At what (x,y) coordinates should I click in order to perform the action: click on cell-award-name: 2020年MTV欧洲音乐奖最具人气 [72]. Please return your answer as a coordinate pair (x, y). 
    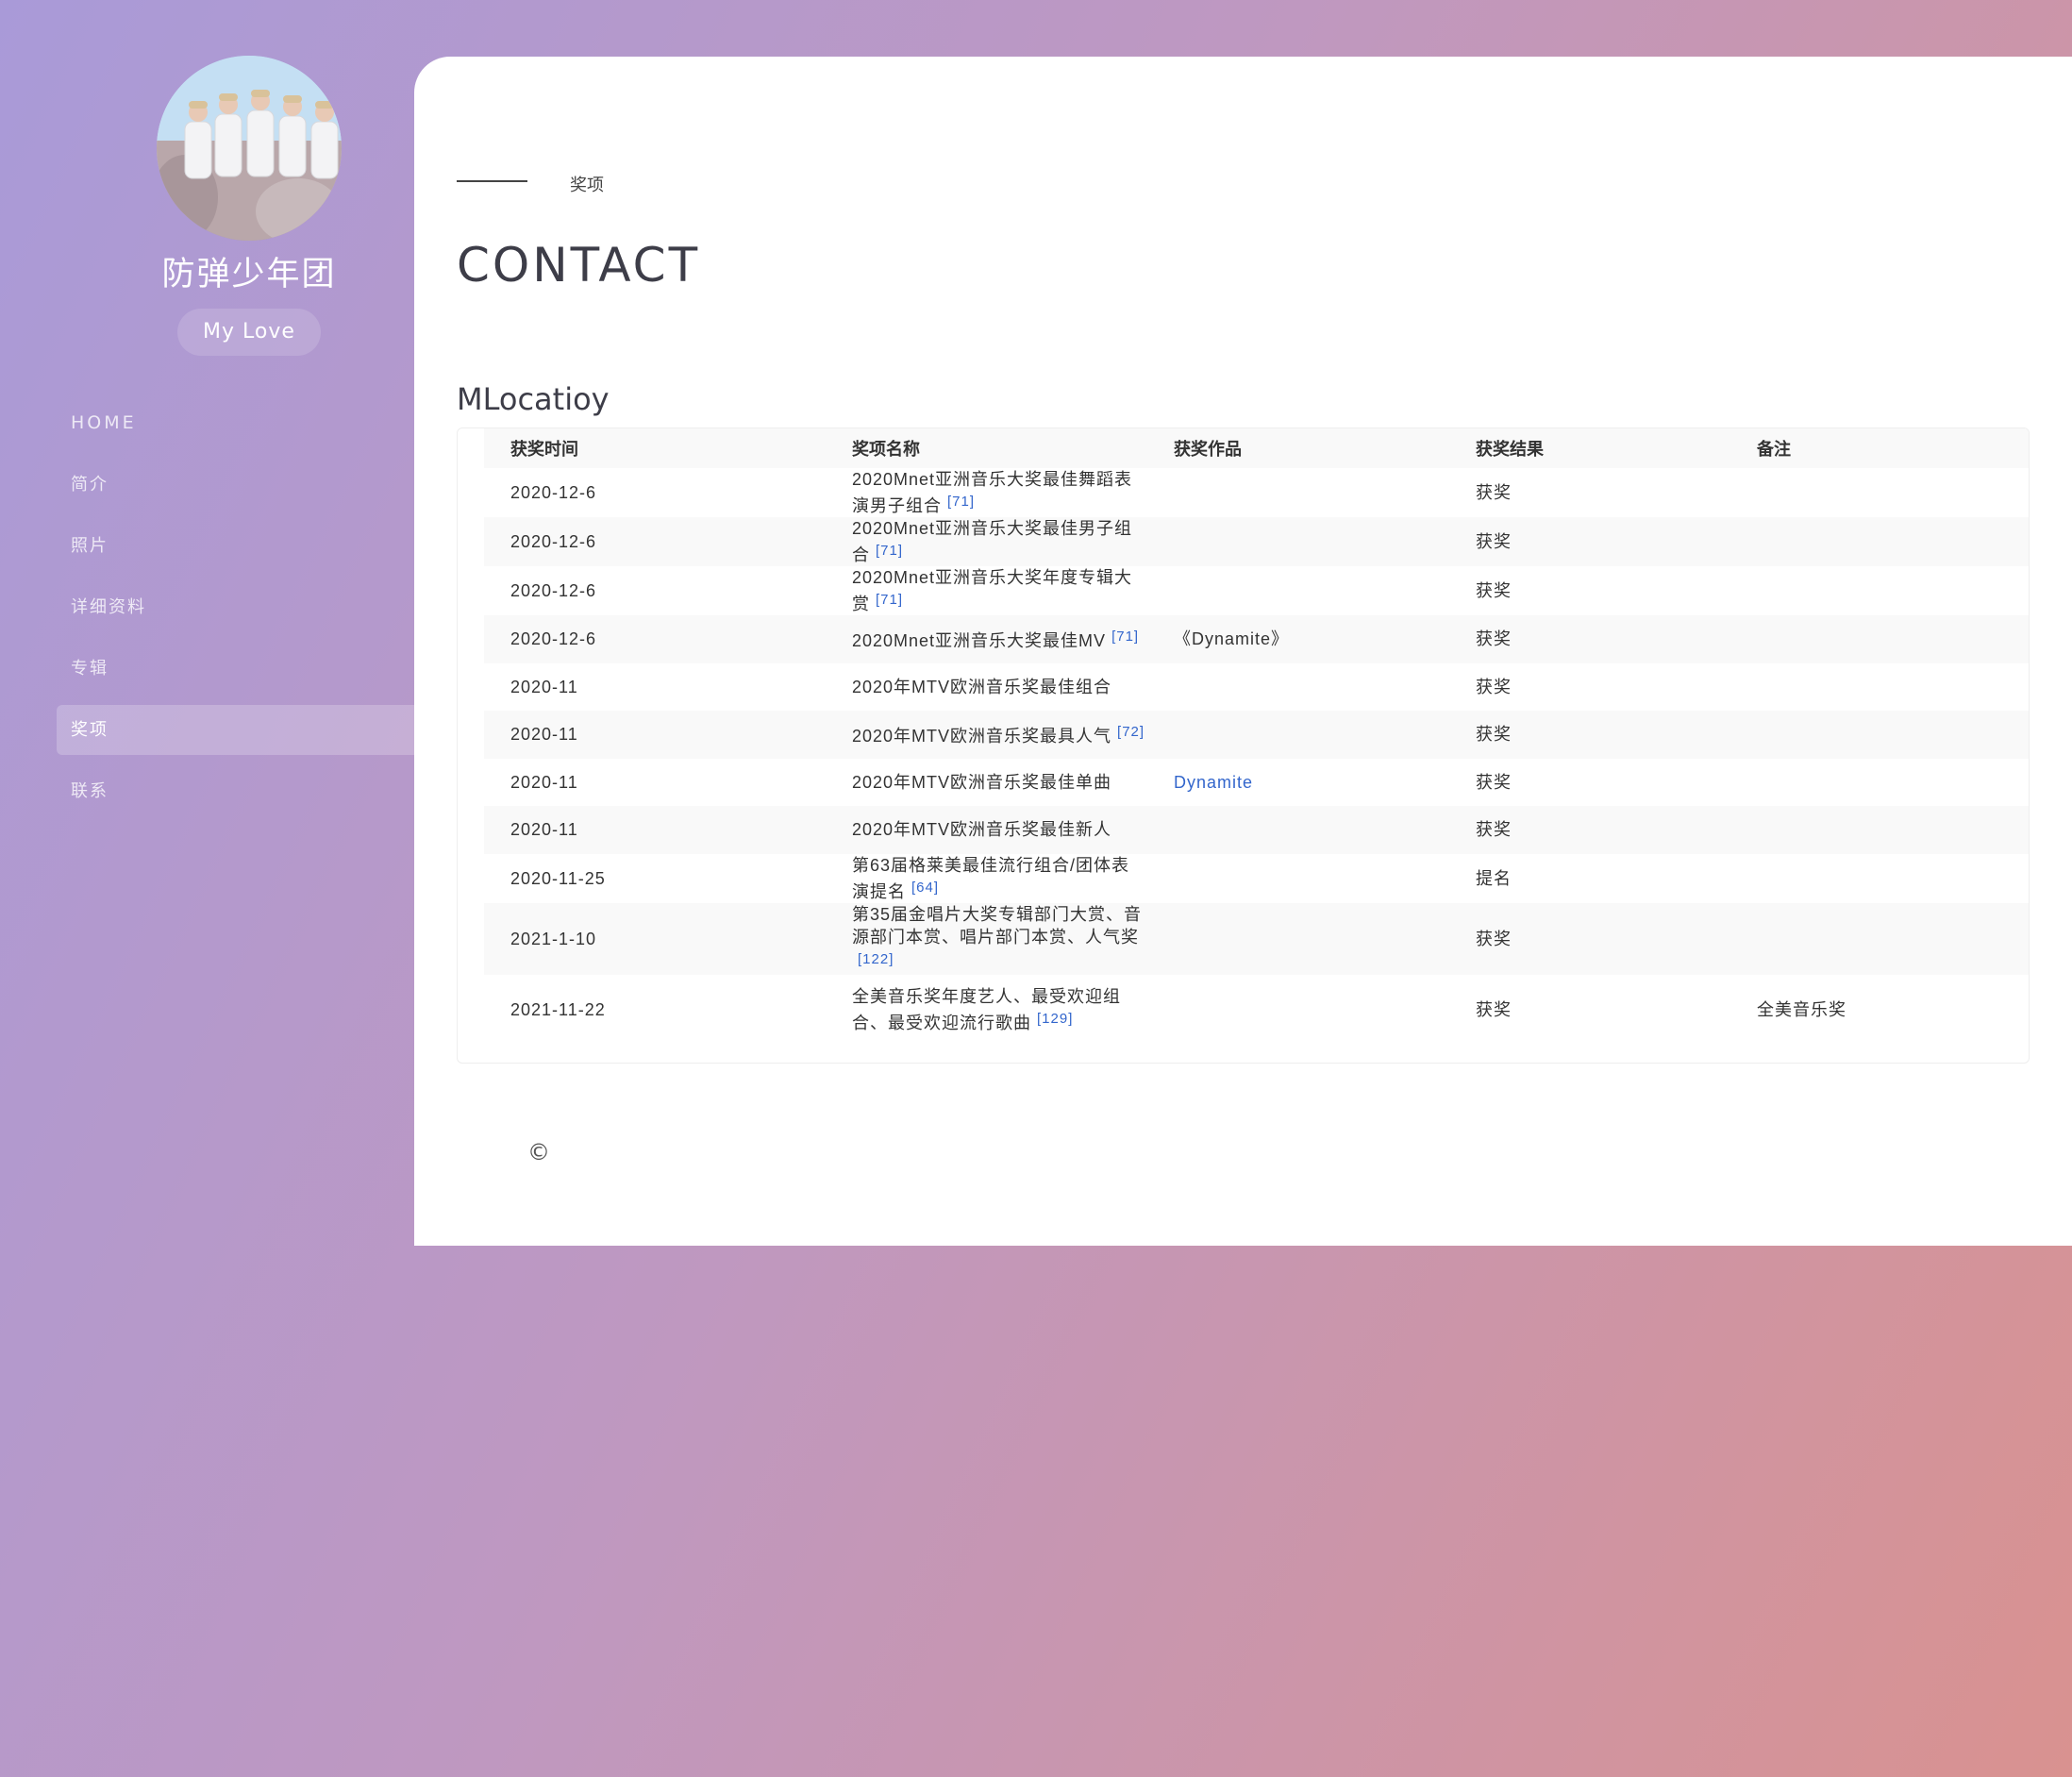
    Looking at the image, I should click on (986, 735).